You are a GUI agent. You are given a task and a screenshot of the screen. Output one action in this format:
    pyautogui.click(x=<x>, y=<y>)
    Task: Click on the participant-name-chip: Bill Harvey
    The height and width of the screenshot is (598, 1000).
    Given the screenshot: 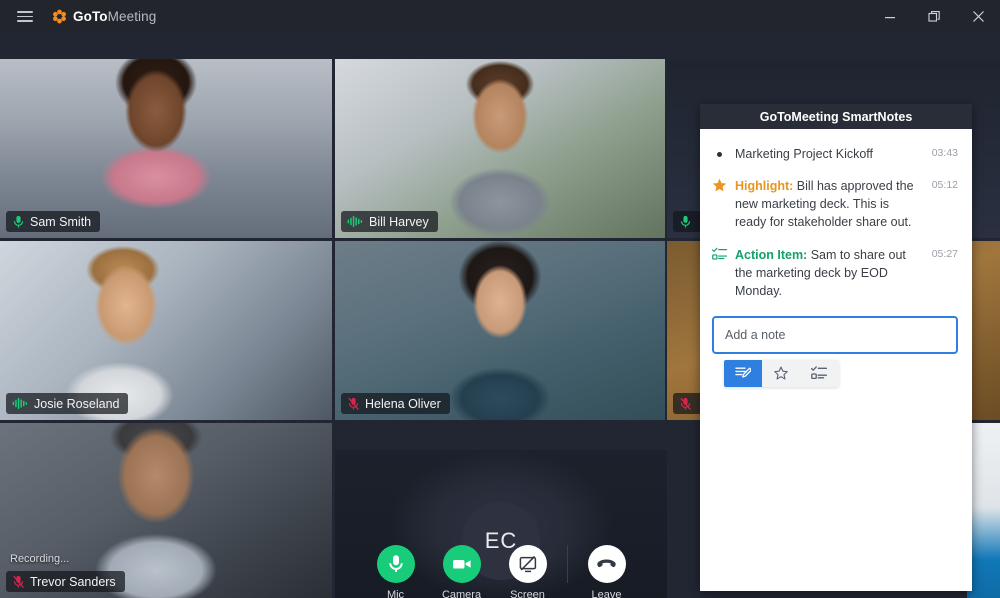 What is the action you would take?
    pyautogui.click(x=389, y=221)
    